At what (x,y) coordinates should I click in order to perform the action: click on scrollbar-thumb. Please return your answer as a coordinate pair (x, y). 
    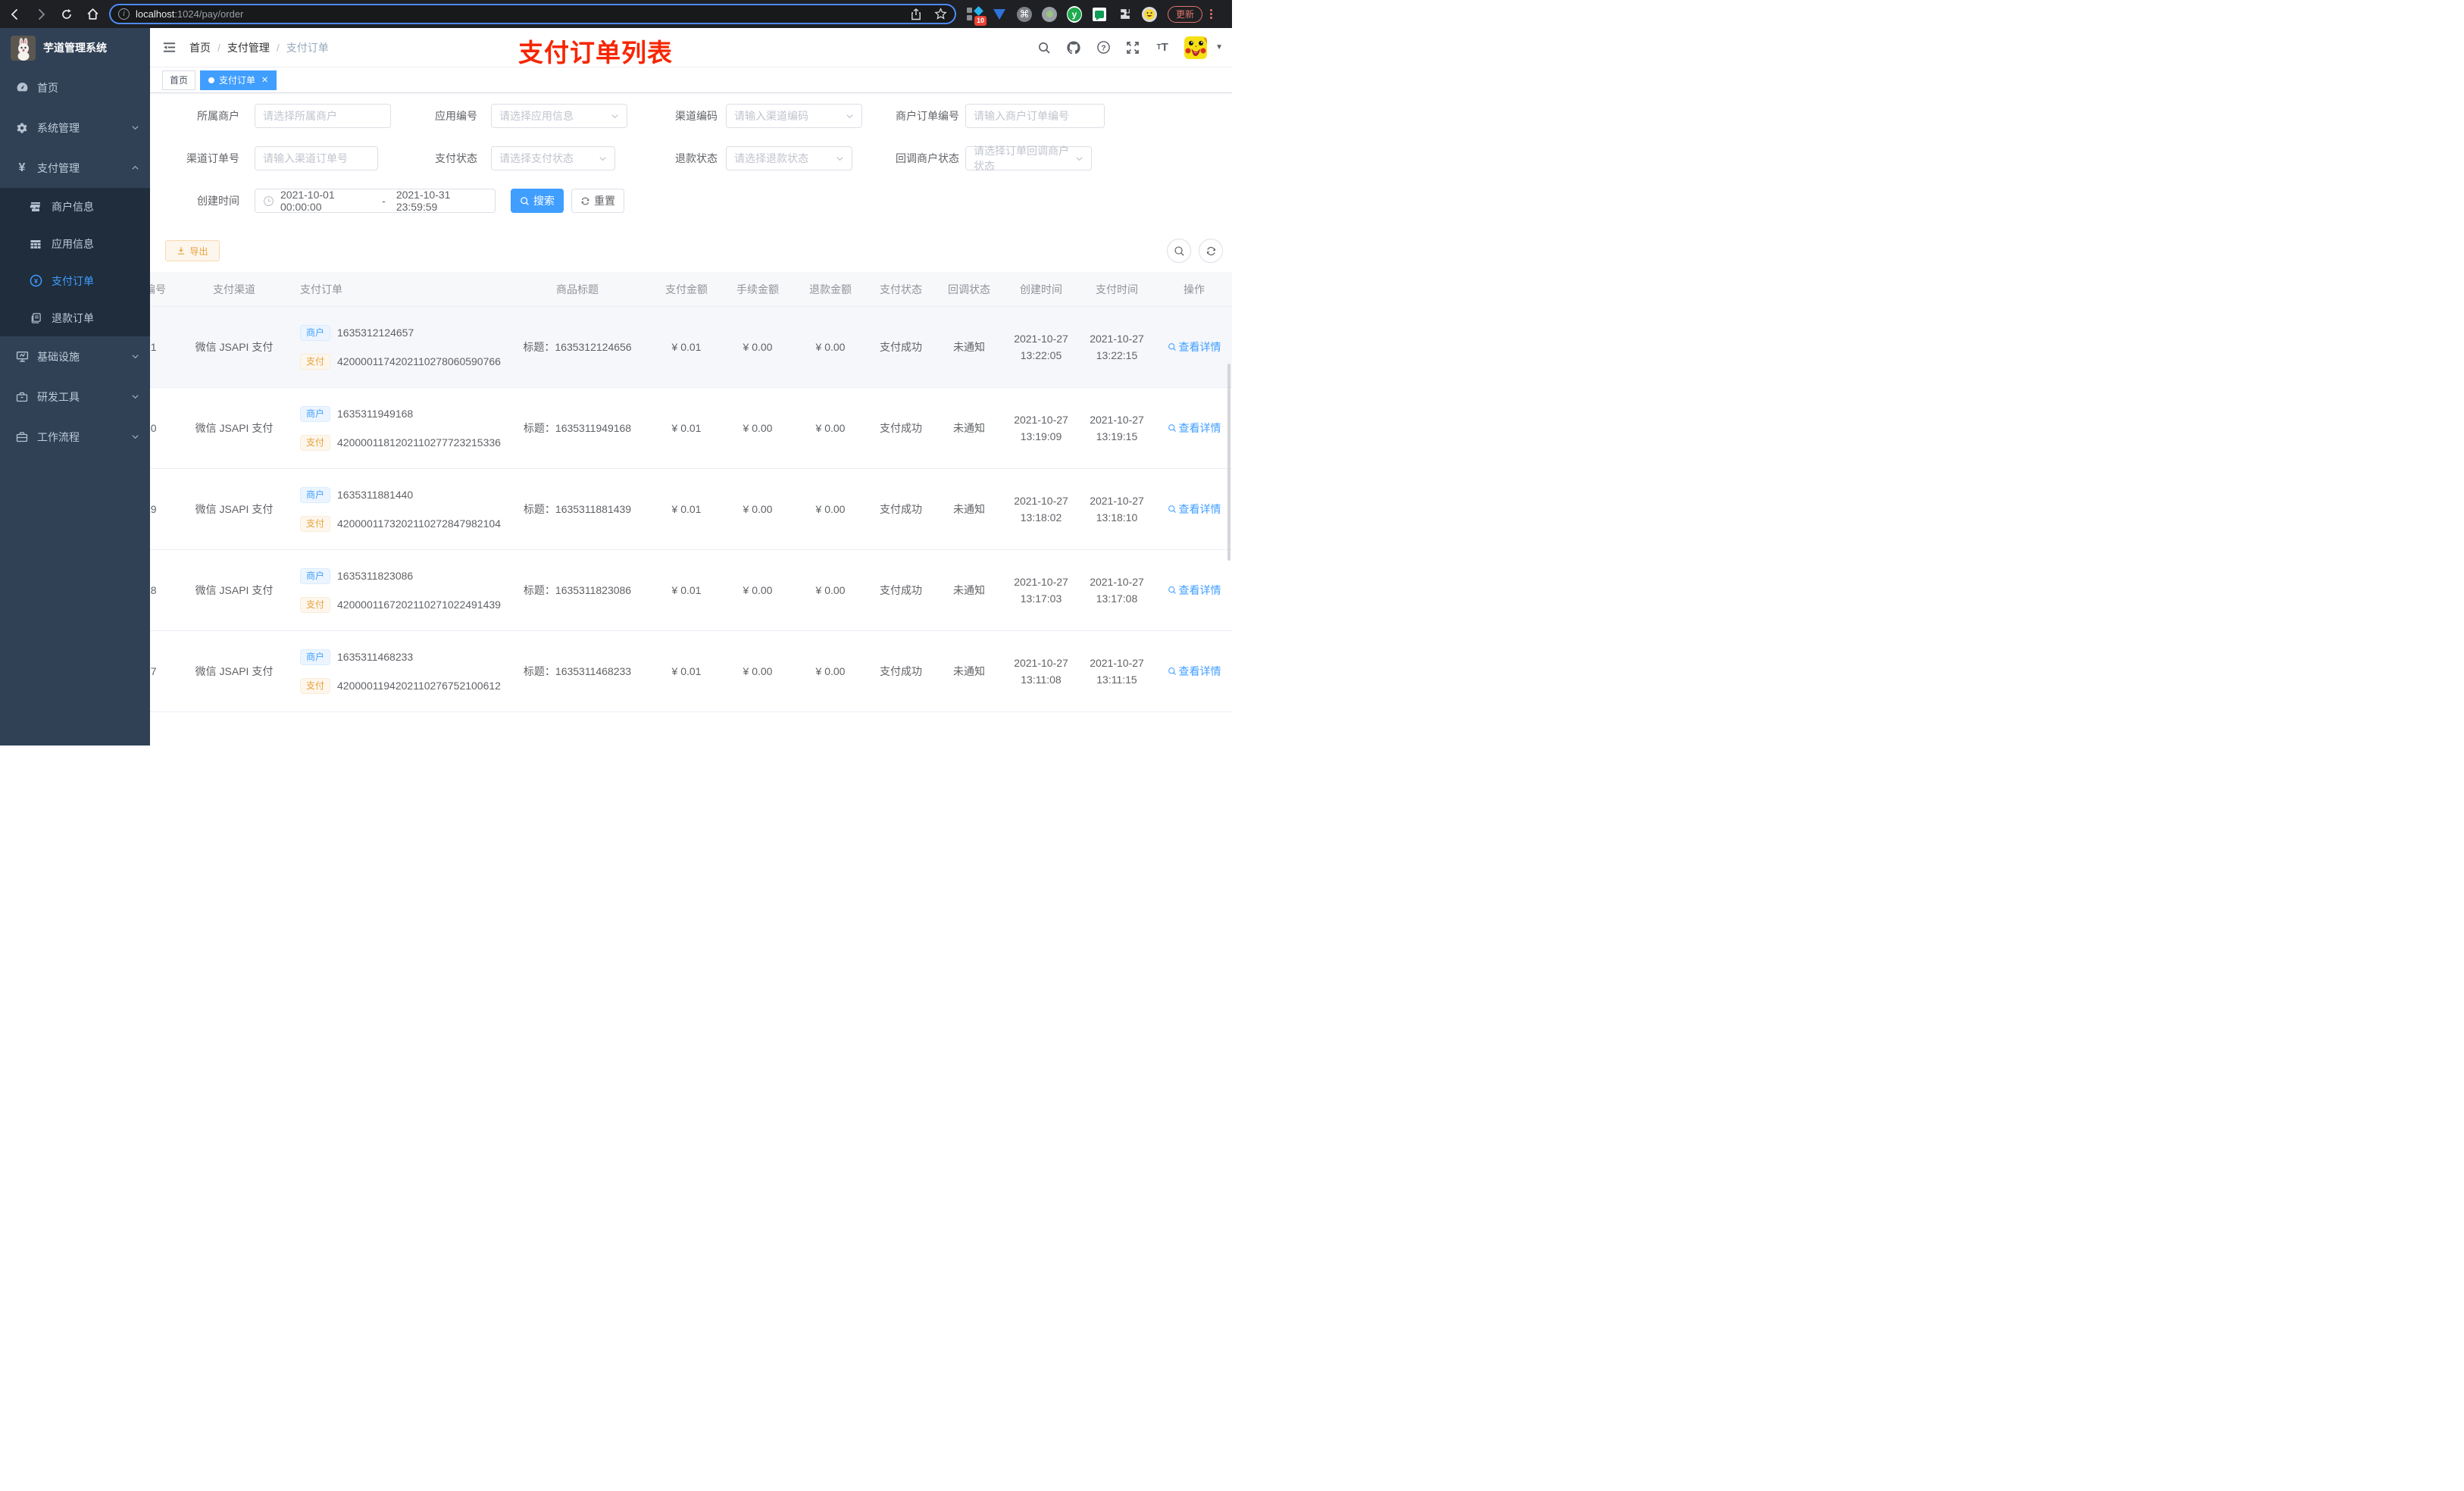
    Looking at the image, I should click on (1228, 462).